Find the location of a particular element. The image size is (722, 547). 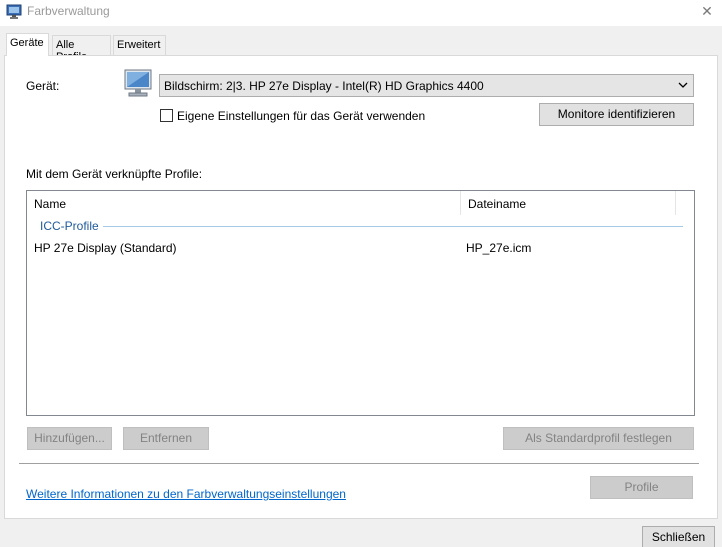

tab-geraete: Geräte is located at coordinates (27, 44).